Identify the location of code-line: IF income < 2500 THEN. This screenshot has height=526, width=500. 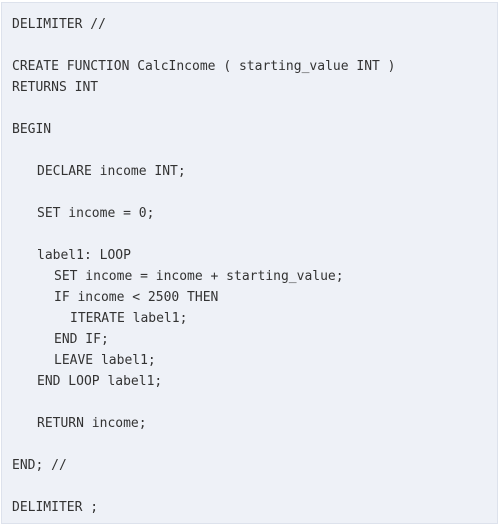
(136, 297).